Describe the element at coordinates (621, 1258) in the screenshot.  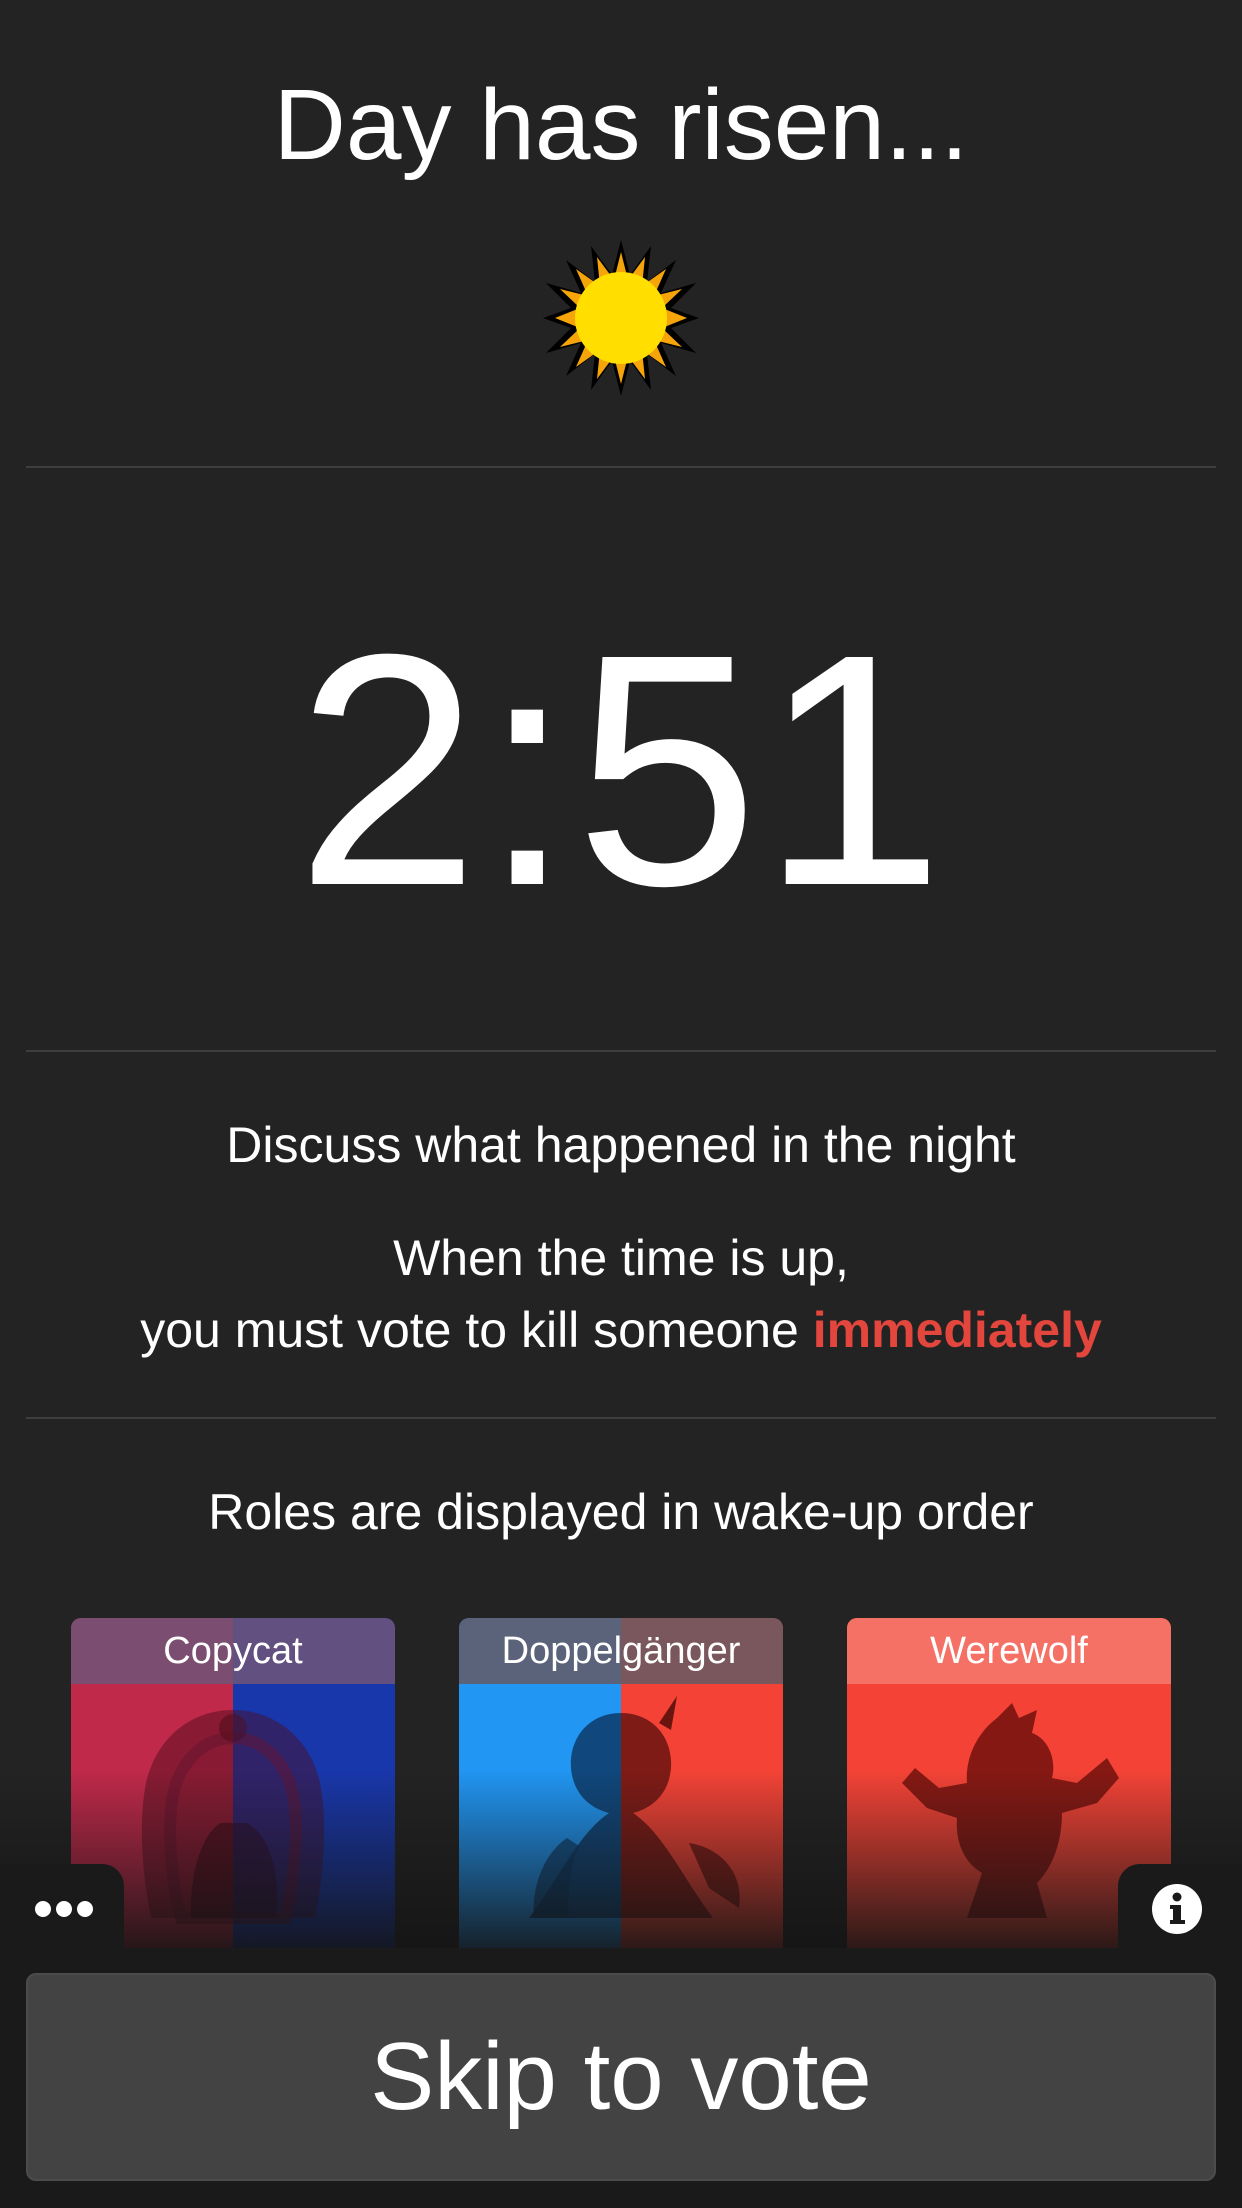
I see `vote-instruction-line1: When the time is up,` at that location.